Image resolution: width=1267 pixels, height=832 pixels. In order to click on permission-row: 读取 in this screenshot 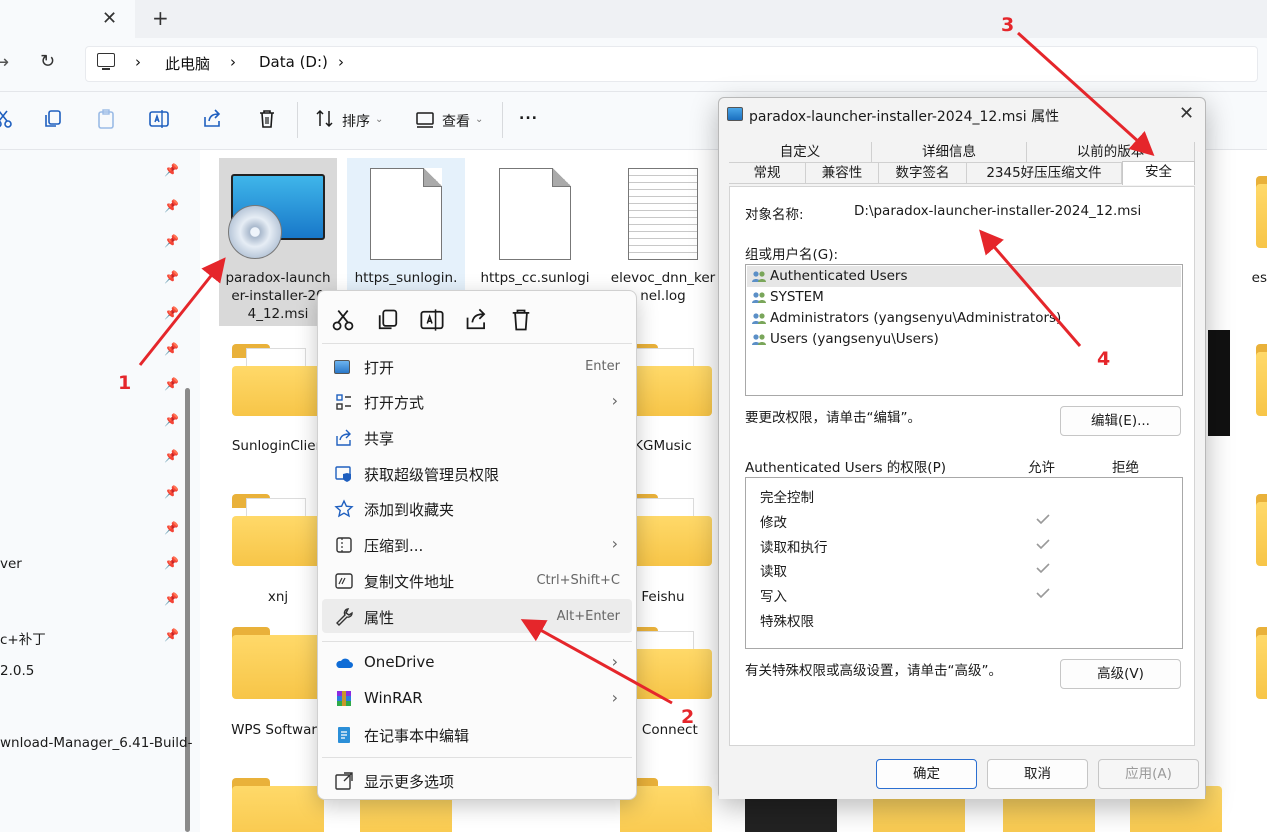, I will do `click(773, 572)`.